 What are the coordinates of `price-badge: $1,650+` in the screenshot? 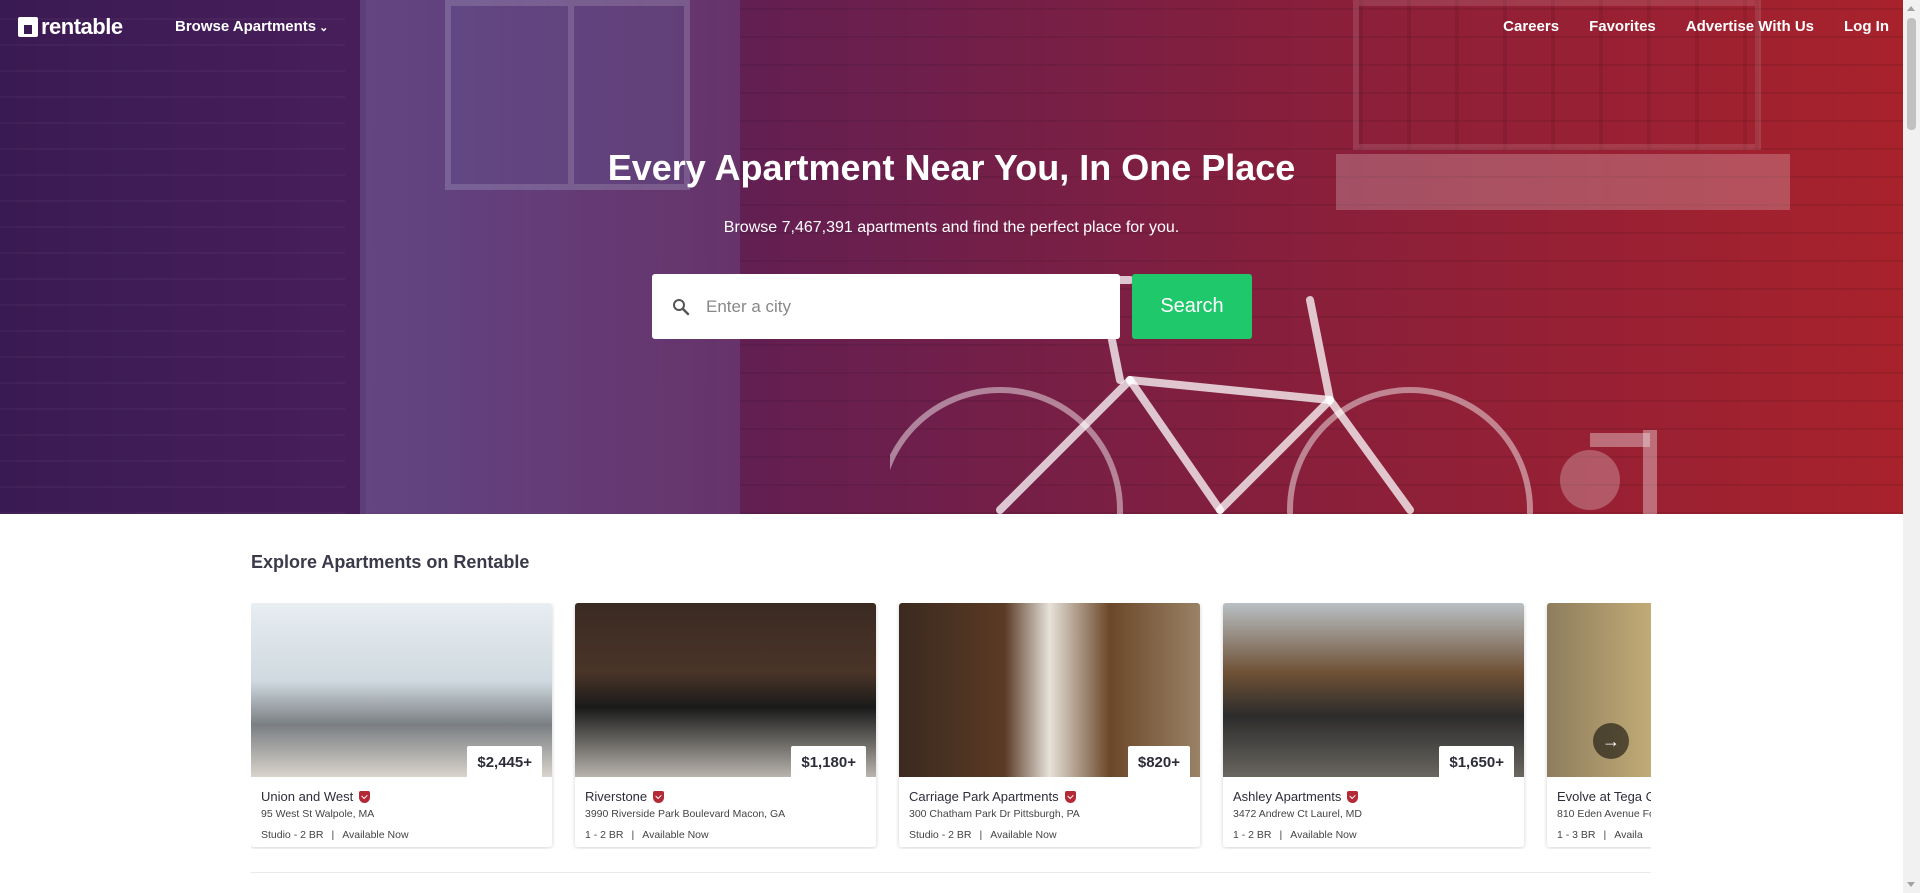 It's located at (1476, 762).